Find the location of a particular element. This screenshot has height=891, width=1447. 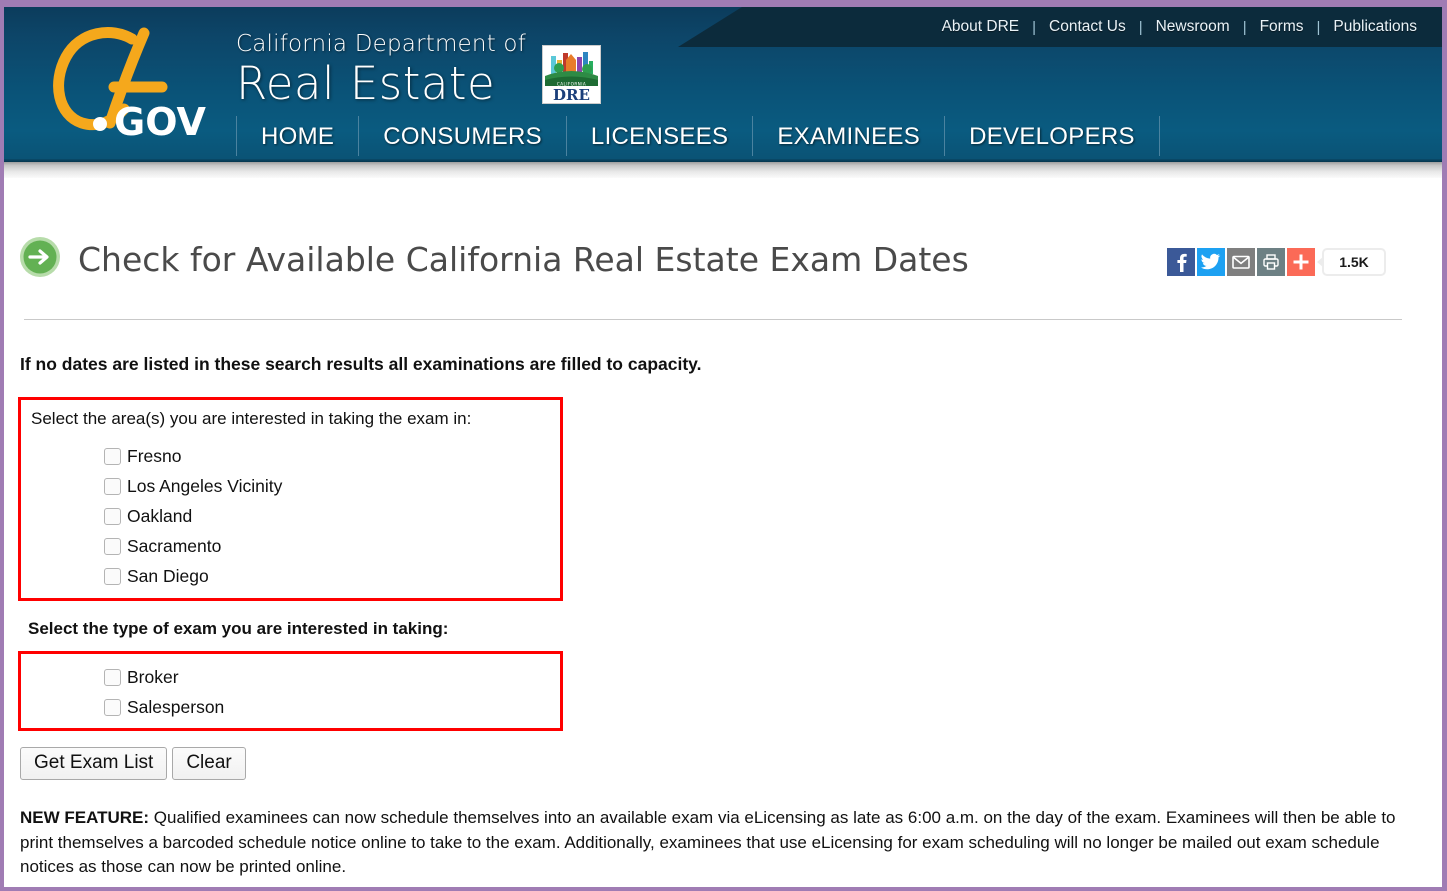

utility-link-publications: Publications is located at coordinates (1375, 27).